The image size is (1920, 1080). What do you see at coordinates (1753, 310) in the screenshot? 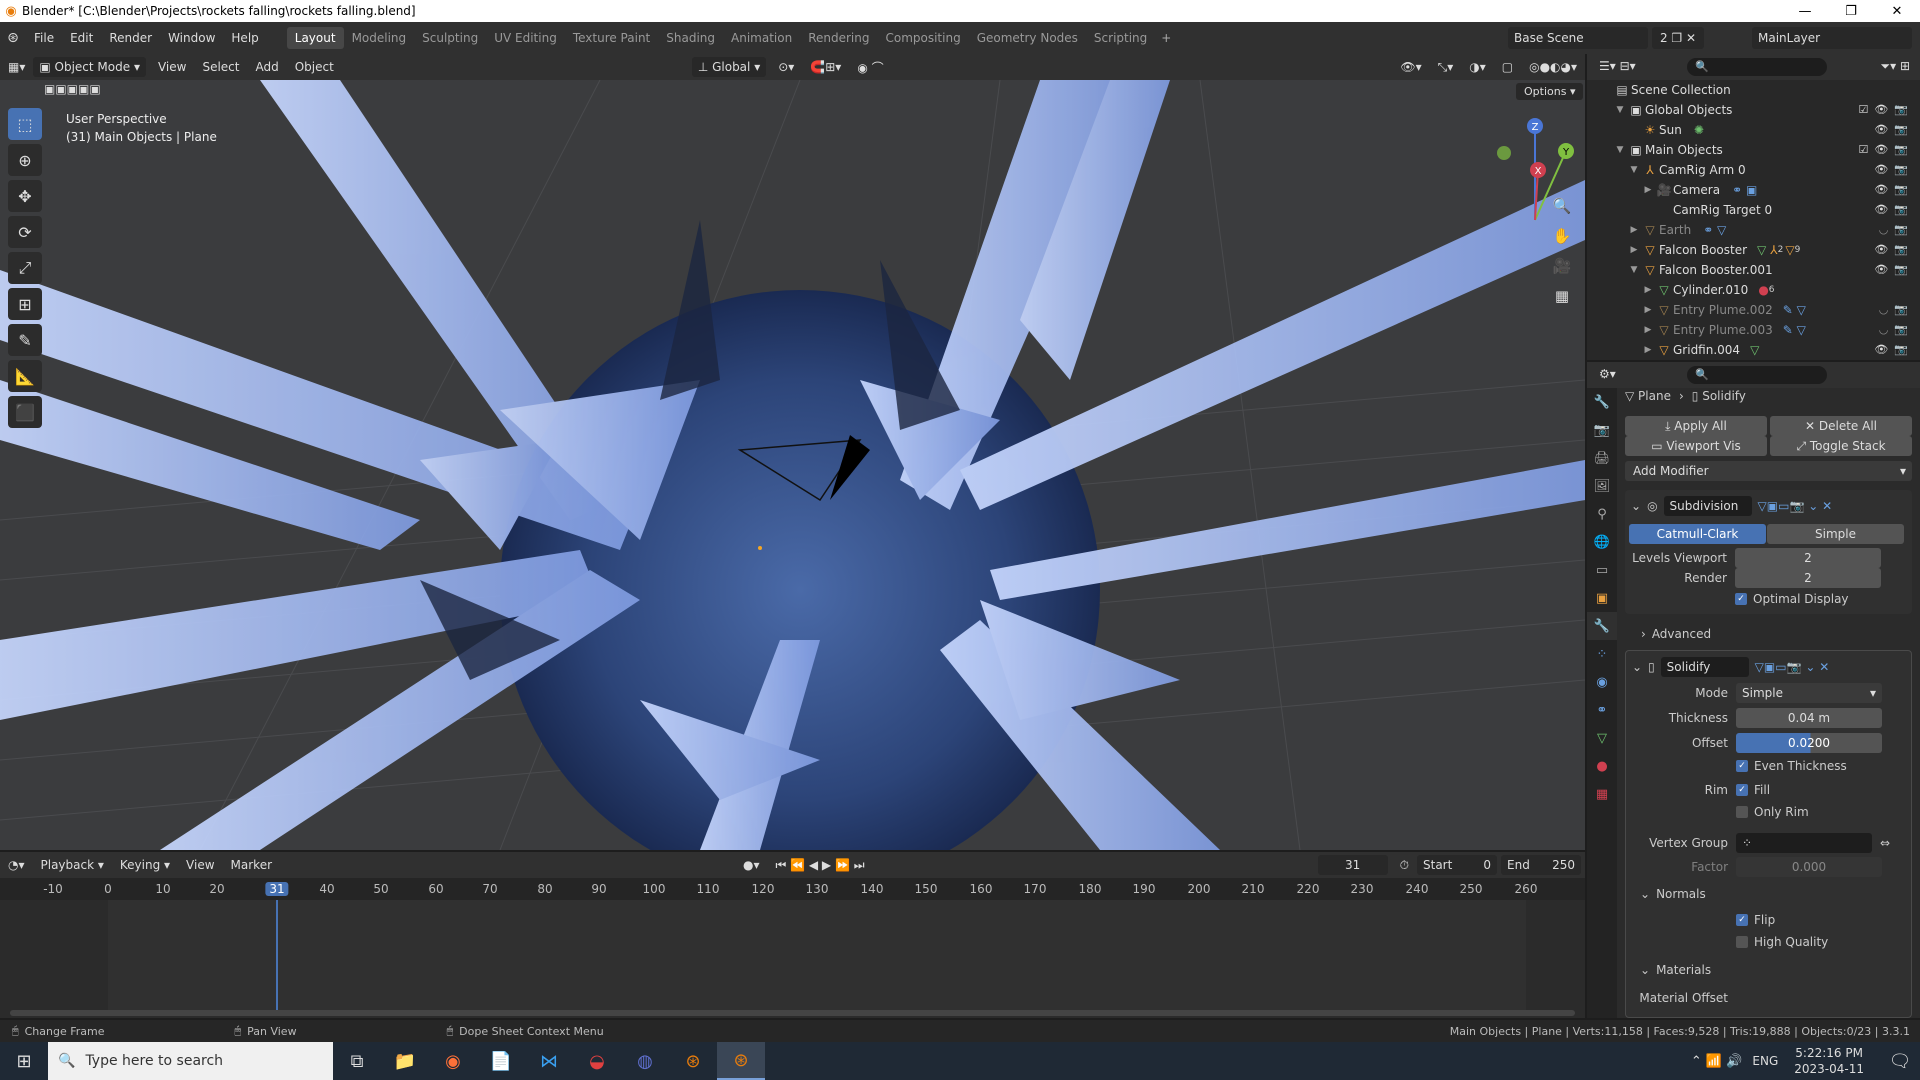
I see `outliner-row: ▶ ▽ Entry Plume.002 ✎ ▽ ◡📷` at bounding box center [1753, 310].